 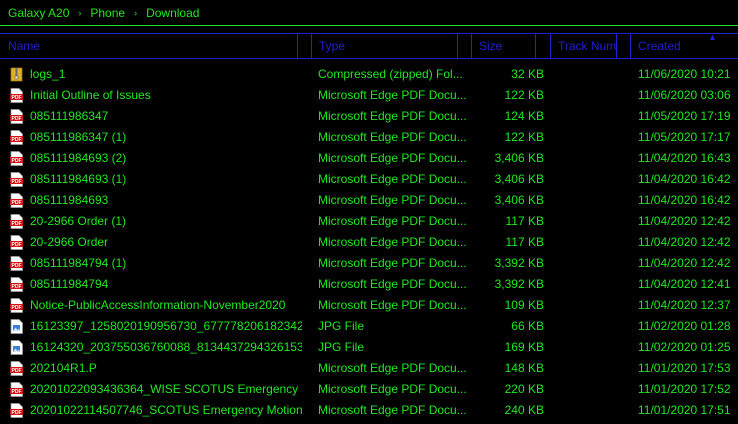 I want to click on file-created-date: 11/02/2020 01:28, so click(x=684, y=326).